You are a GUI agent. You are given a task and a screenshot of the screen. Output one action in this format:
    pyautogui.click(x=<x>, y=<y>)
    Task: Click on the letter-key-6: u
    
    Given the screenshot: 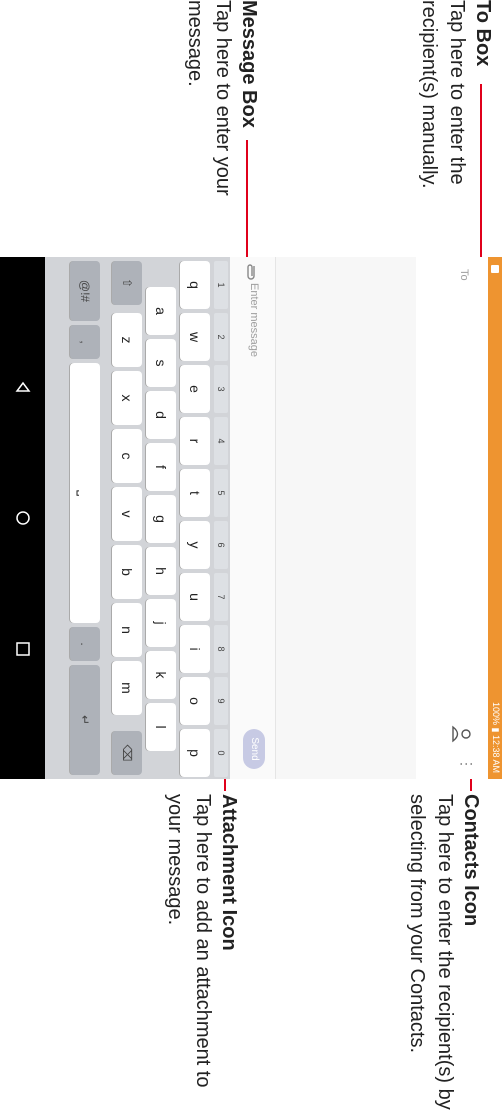 What is the action you would take?
    pyautogui.click(x=195, y=597)
    